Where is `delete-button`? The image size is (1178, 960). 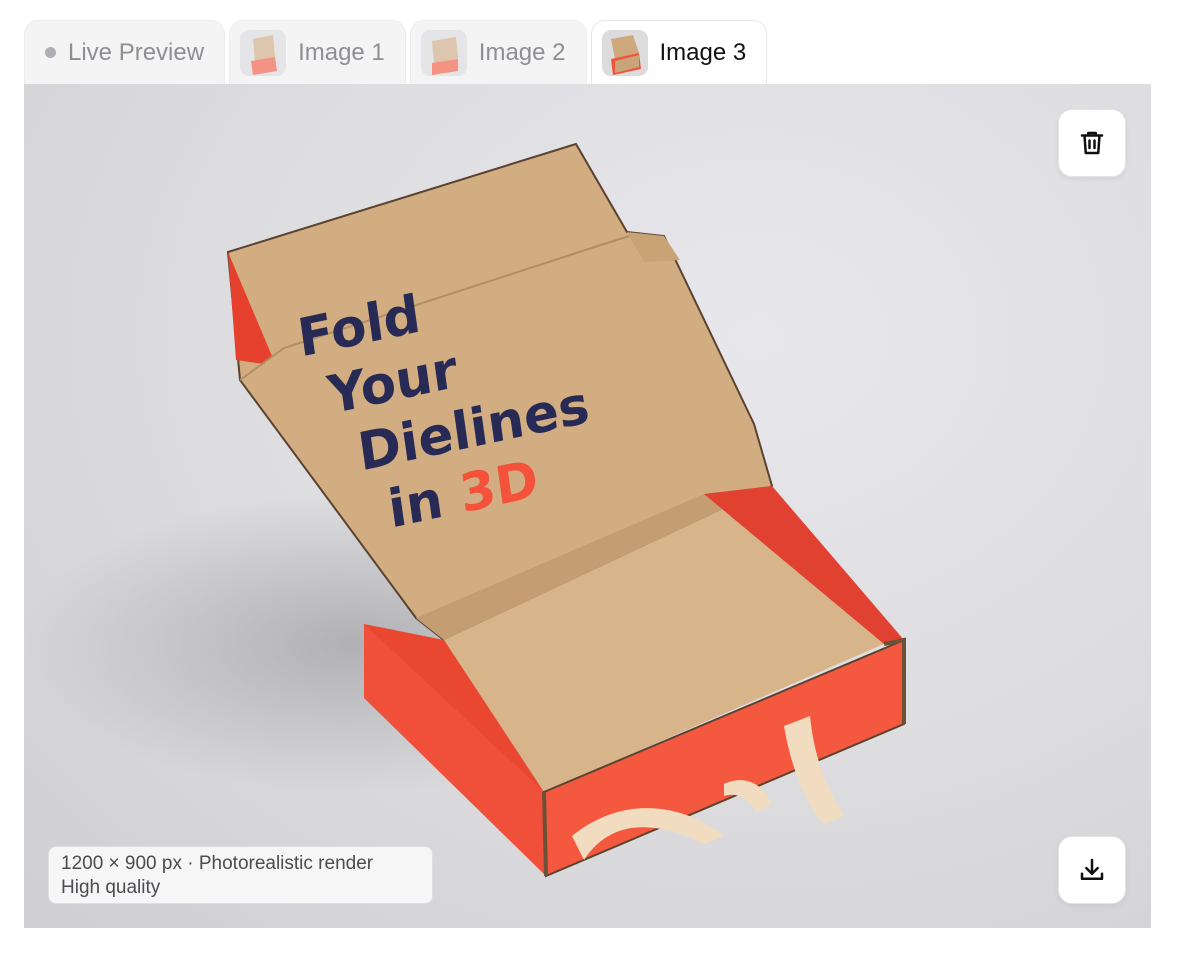 delete-button is located at coordinates (1092, 143).